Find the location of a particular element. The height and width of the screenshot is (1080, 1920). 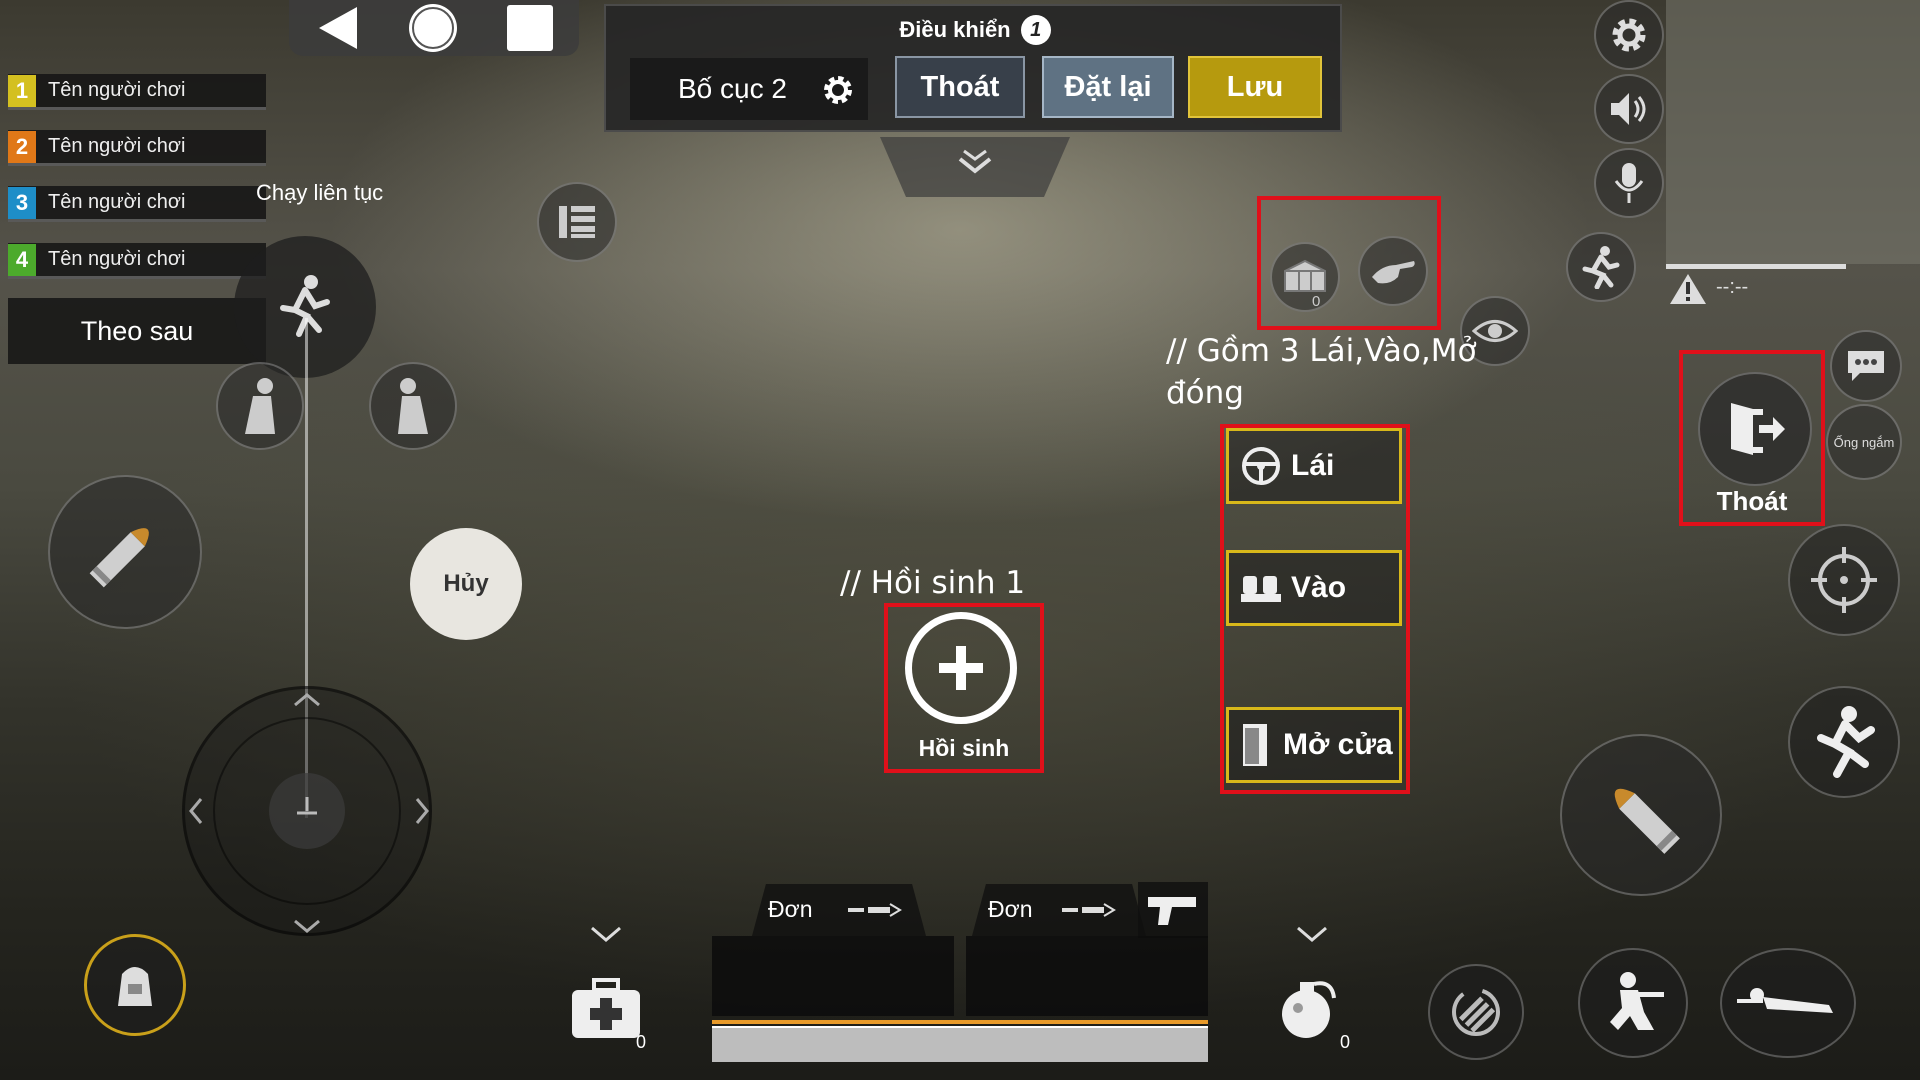

health-bar-accent is located at coordinates (960, 1022).